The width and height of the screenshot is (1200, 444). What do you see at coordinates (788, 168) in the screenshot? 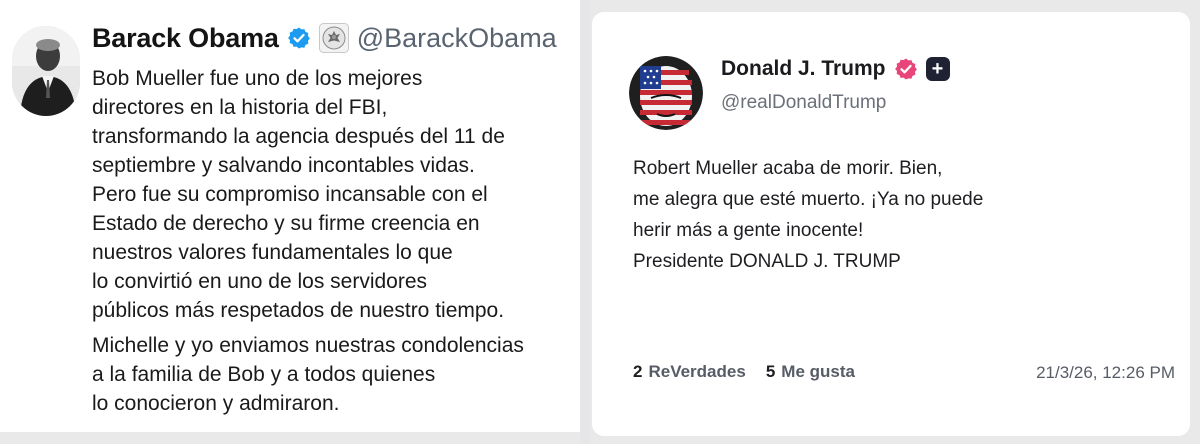
I see `text-line: Robert Mueller acaba de morir. Bien,` at bounding box center [788, 168].